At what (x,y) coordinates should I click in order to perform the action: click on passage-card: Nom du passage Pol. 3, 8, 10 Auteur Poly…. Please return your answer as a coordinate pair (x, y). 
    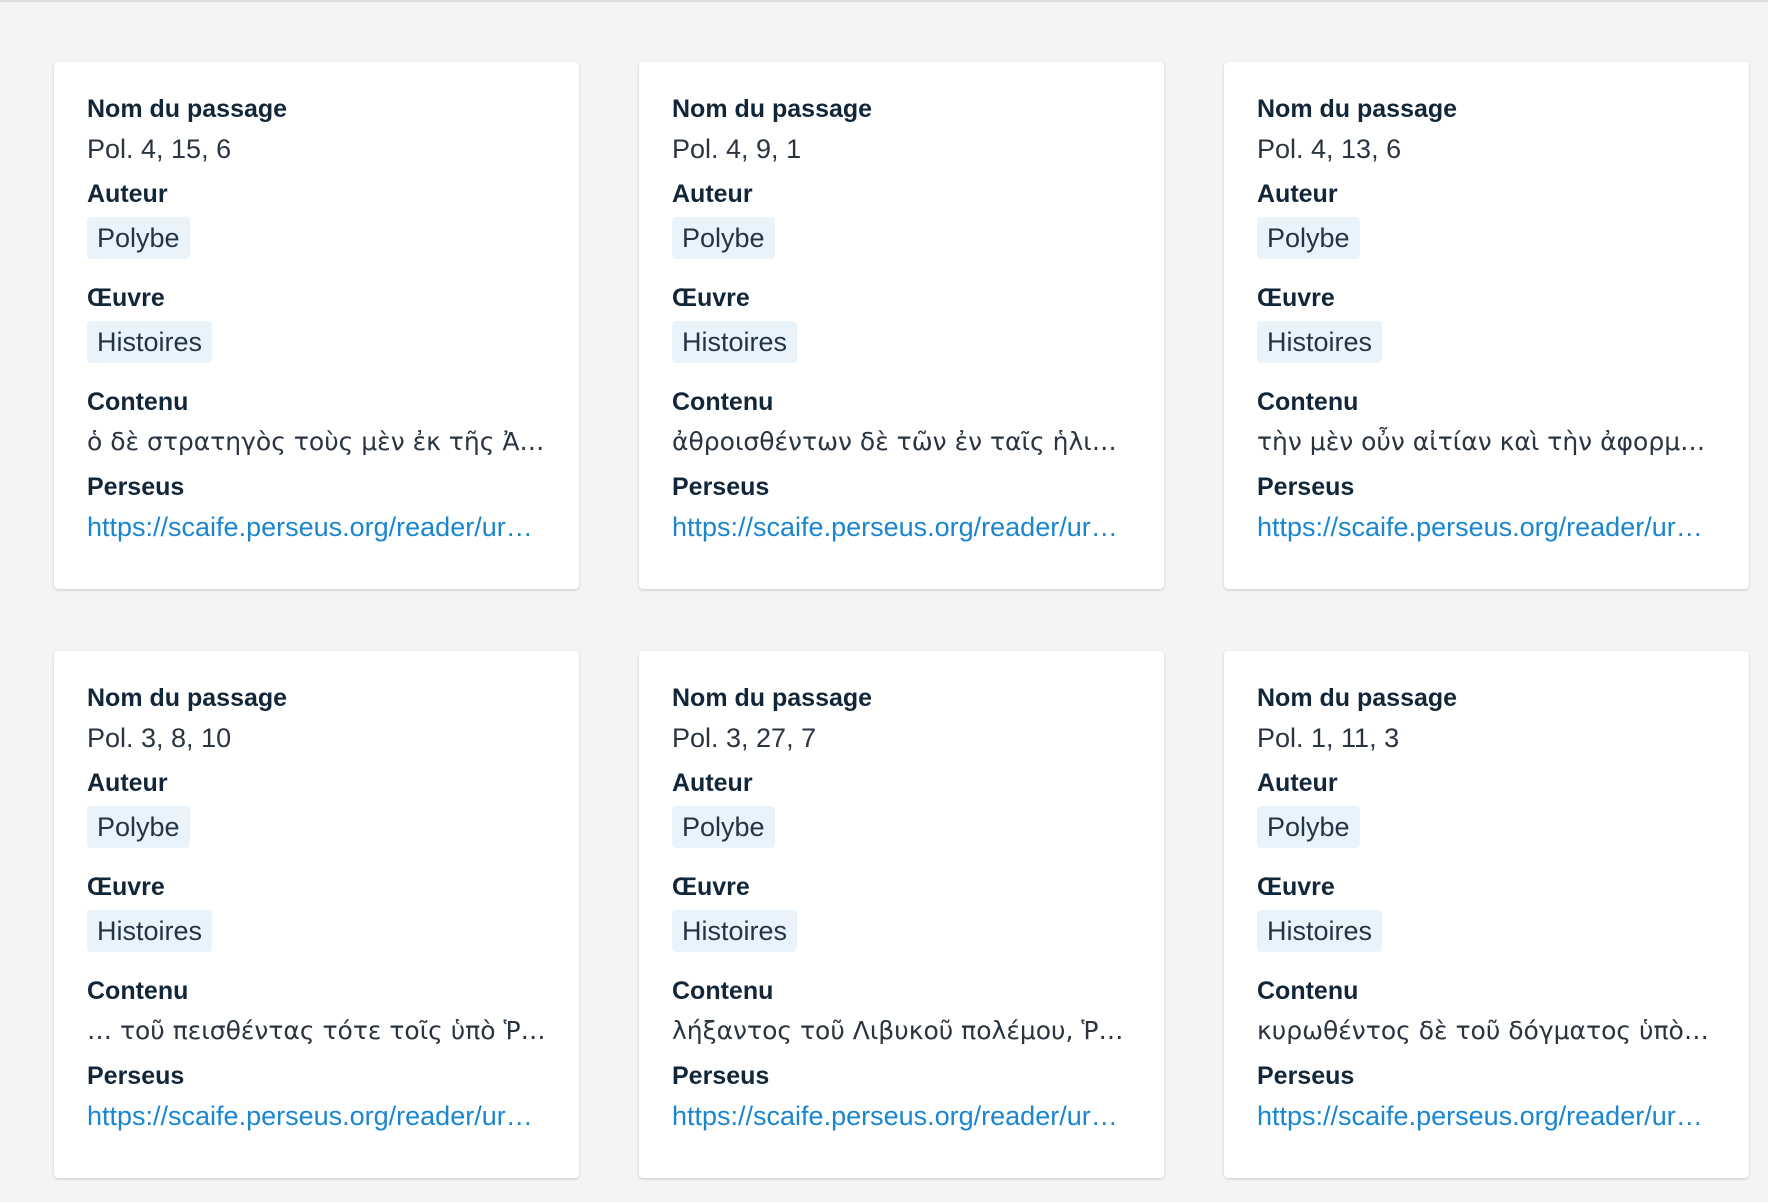
    Looking at the image, I should click on (316, 914).